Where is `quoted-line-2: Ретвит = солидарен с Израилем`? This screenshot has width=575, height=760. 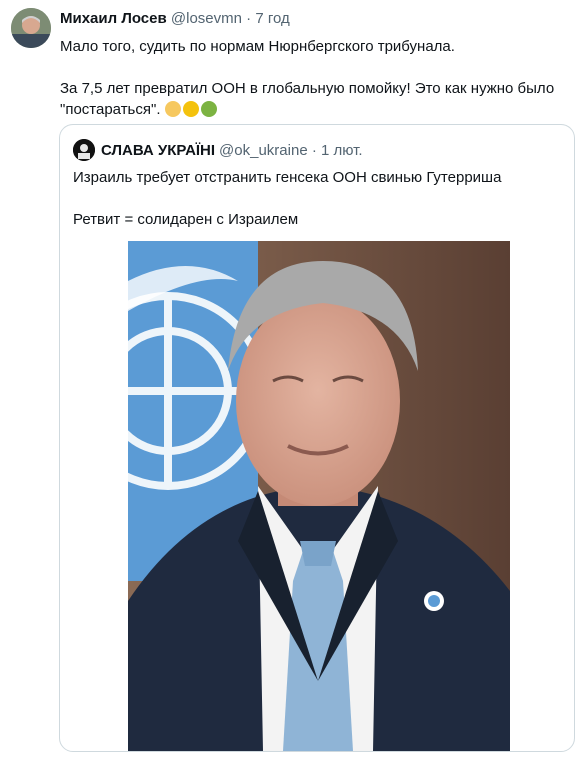
quoted-line-2: Ретвит = солидарен с Израилем is located at coordinates (186, 219).